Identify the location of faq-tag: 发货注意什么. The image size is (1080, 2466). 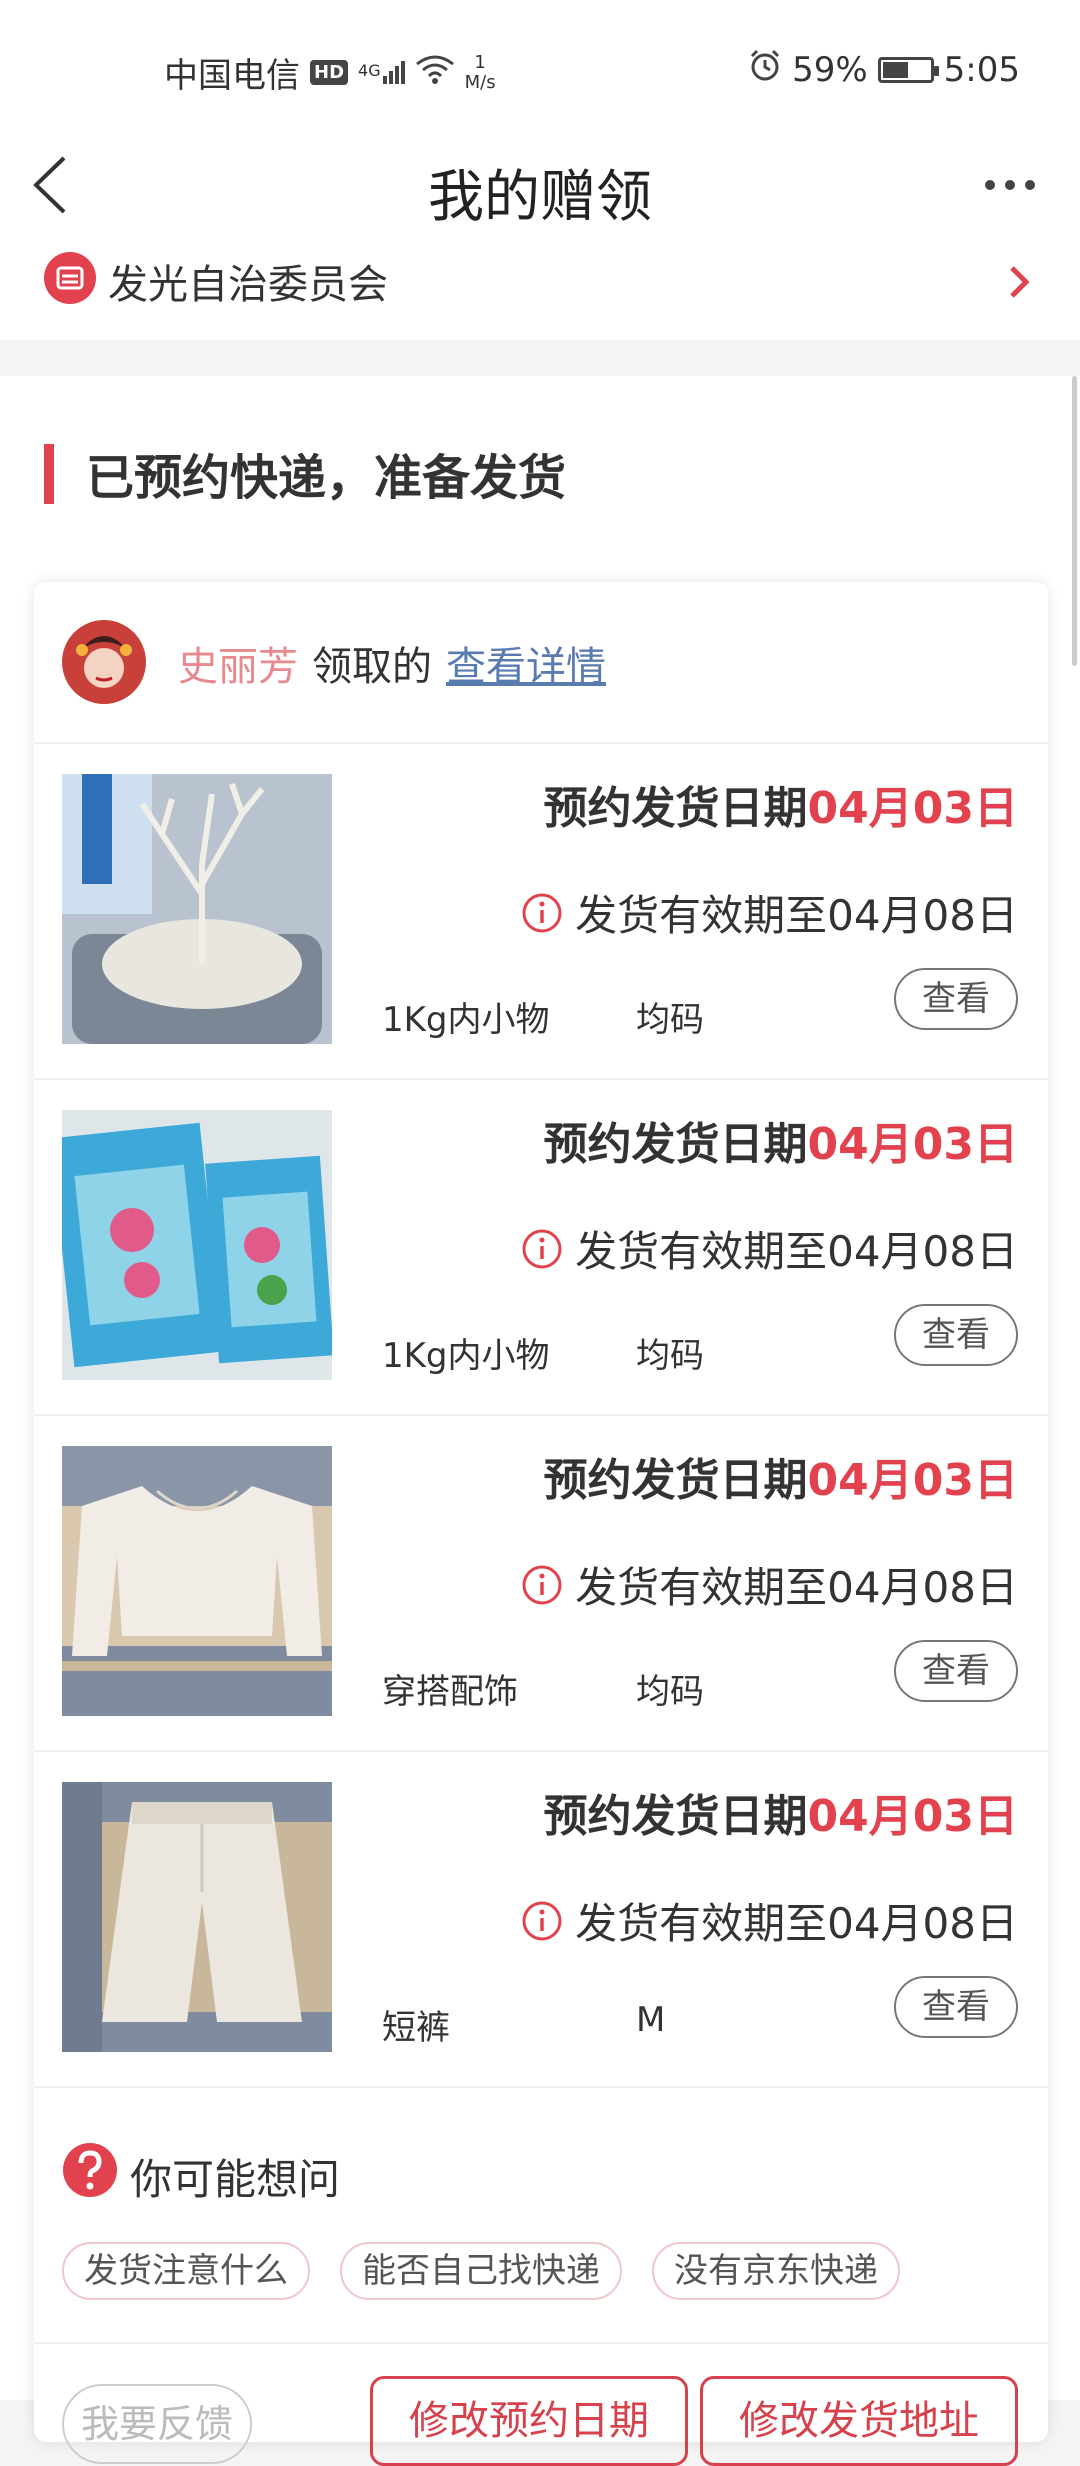
(186, 2271).